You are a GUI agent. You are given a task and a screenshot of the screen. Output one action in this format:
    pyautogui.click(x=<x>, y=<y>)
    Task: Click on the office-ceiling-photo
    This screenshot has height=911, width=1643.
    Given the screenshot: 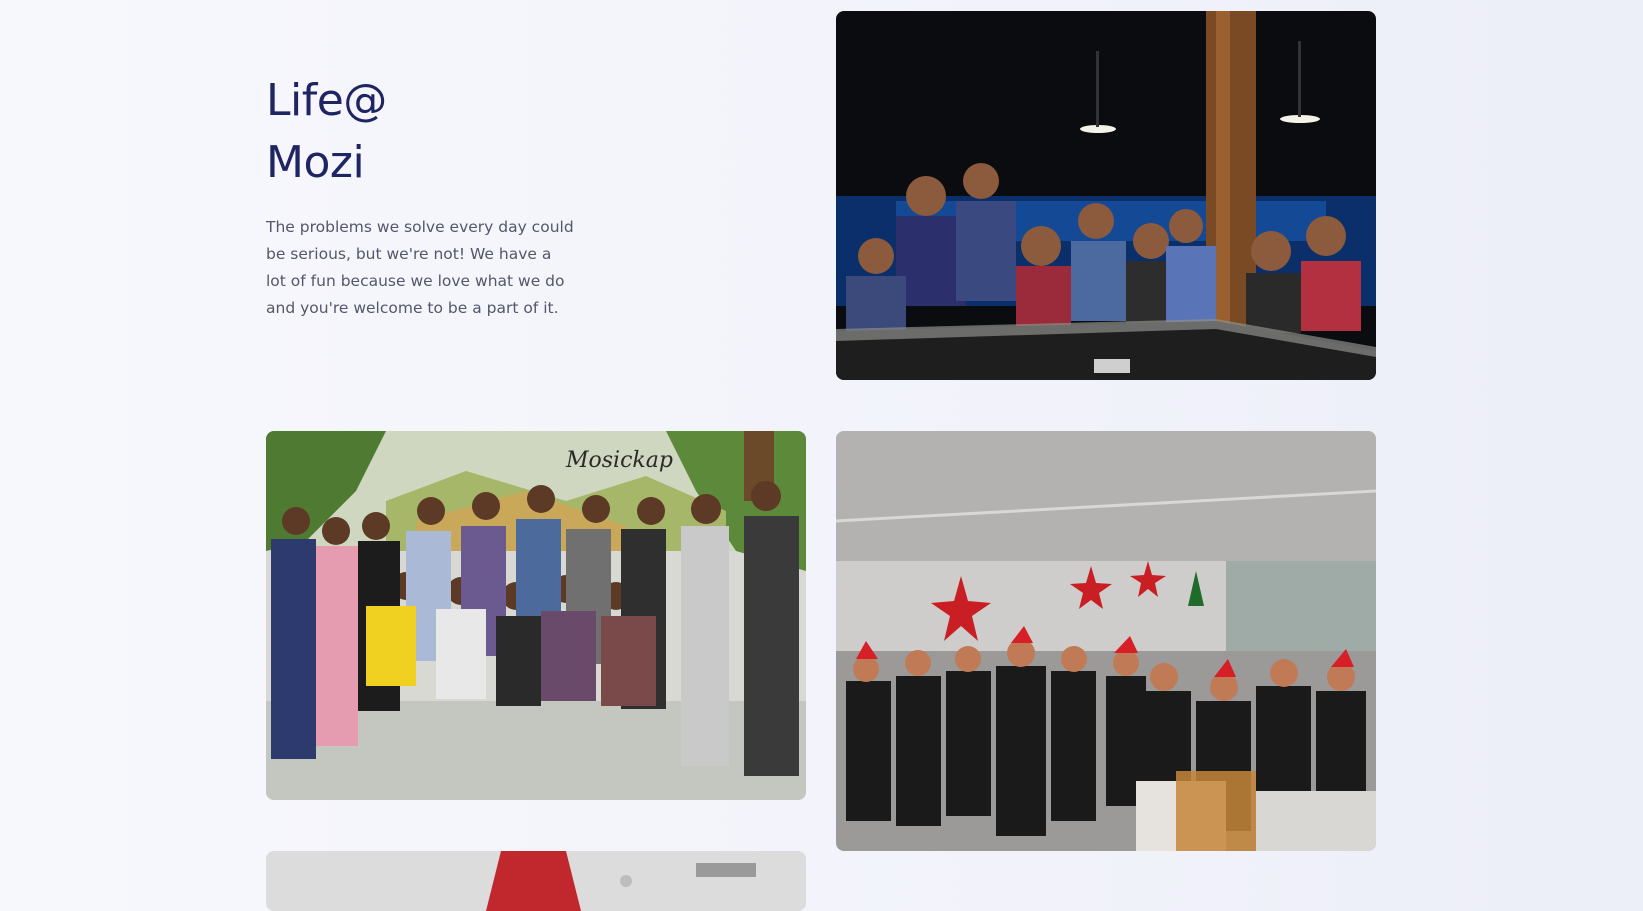 What is the action you would take?
    pyautogui.click(x=536, y=881)
    